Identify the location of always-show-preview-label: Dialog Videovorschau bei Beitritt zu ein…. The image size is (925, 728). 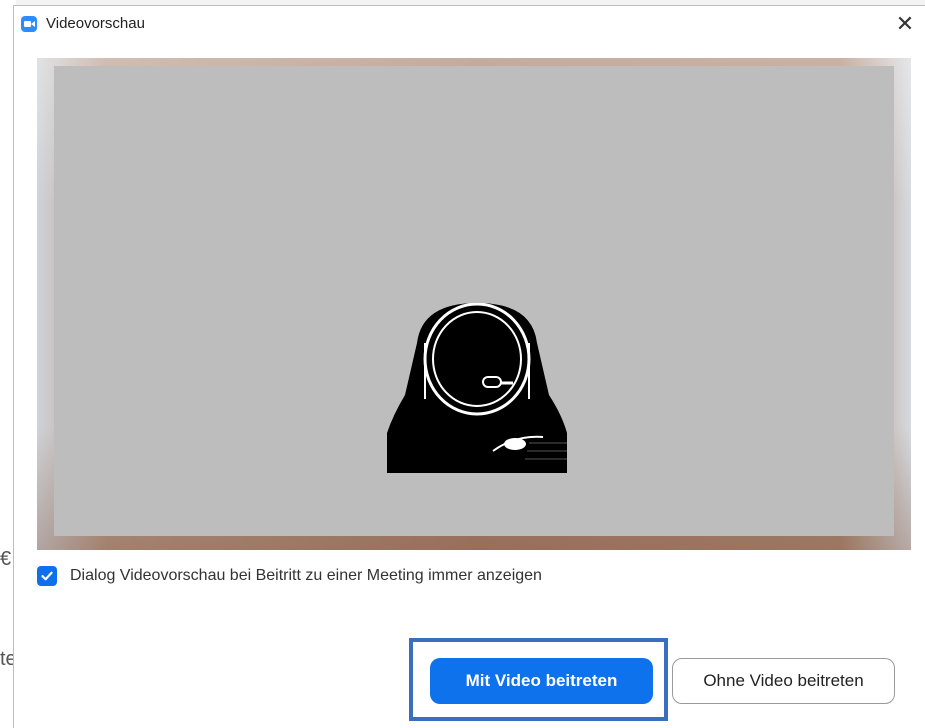
(306, 576).